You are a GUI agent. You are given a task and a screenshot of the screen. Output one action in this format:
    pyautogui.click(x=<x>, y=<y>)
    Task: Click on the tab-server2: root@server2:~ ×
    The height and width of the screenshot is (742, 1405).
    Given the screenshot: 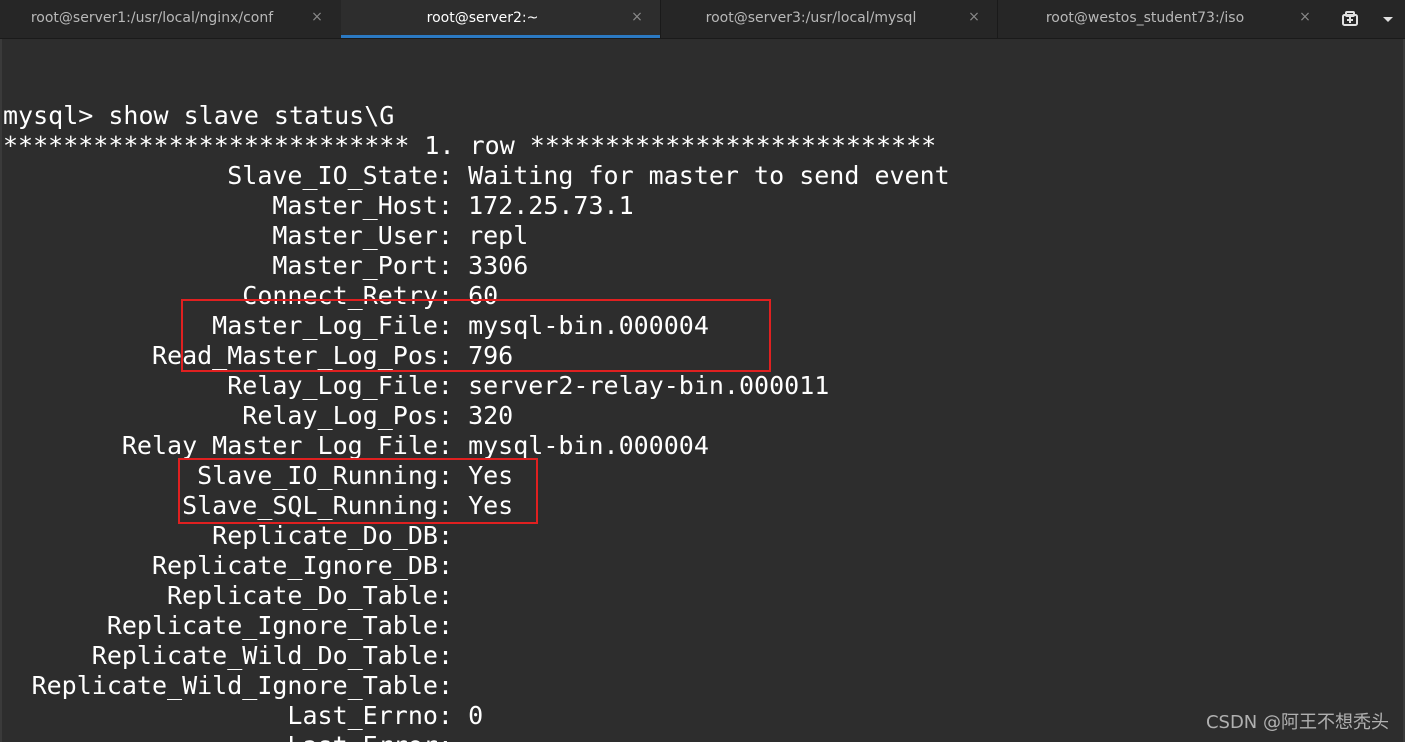 What is the action you would take?
    pyautogui.click(x=500, y=19)
    